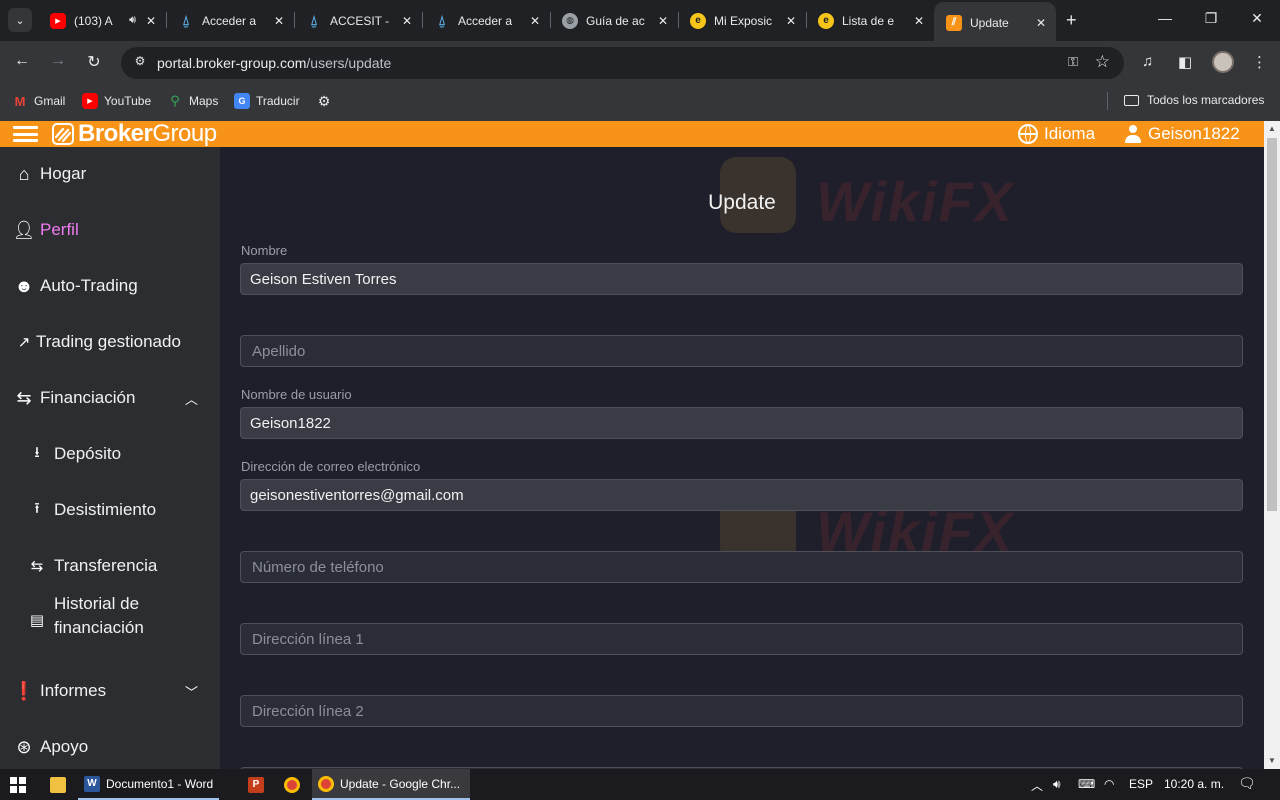  I want to click on close-window-icon: ✕, so click(1257, 18).